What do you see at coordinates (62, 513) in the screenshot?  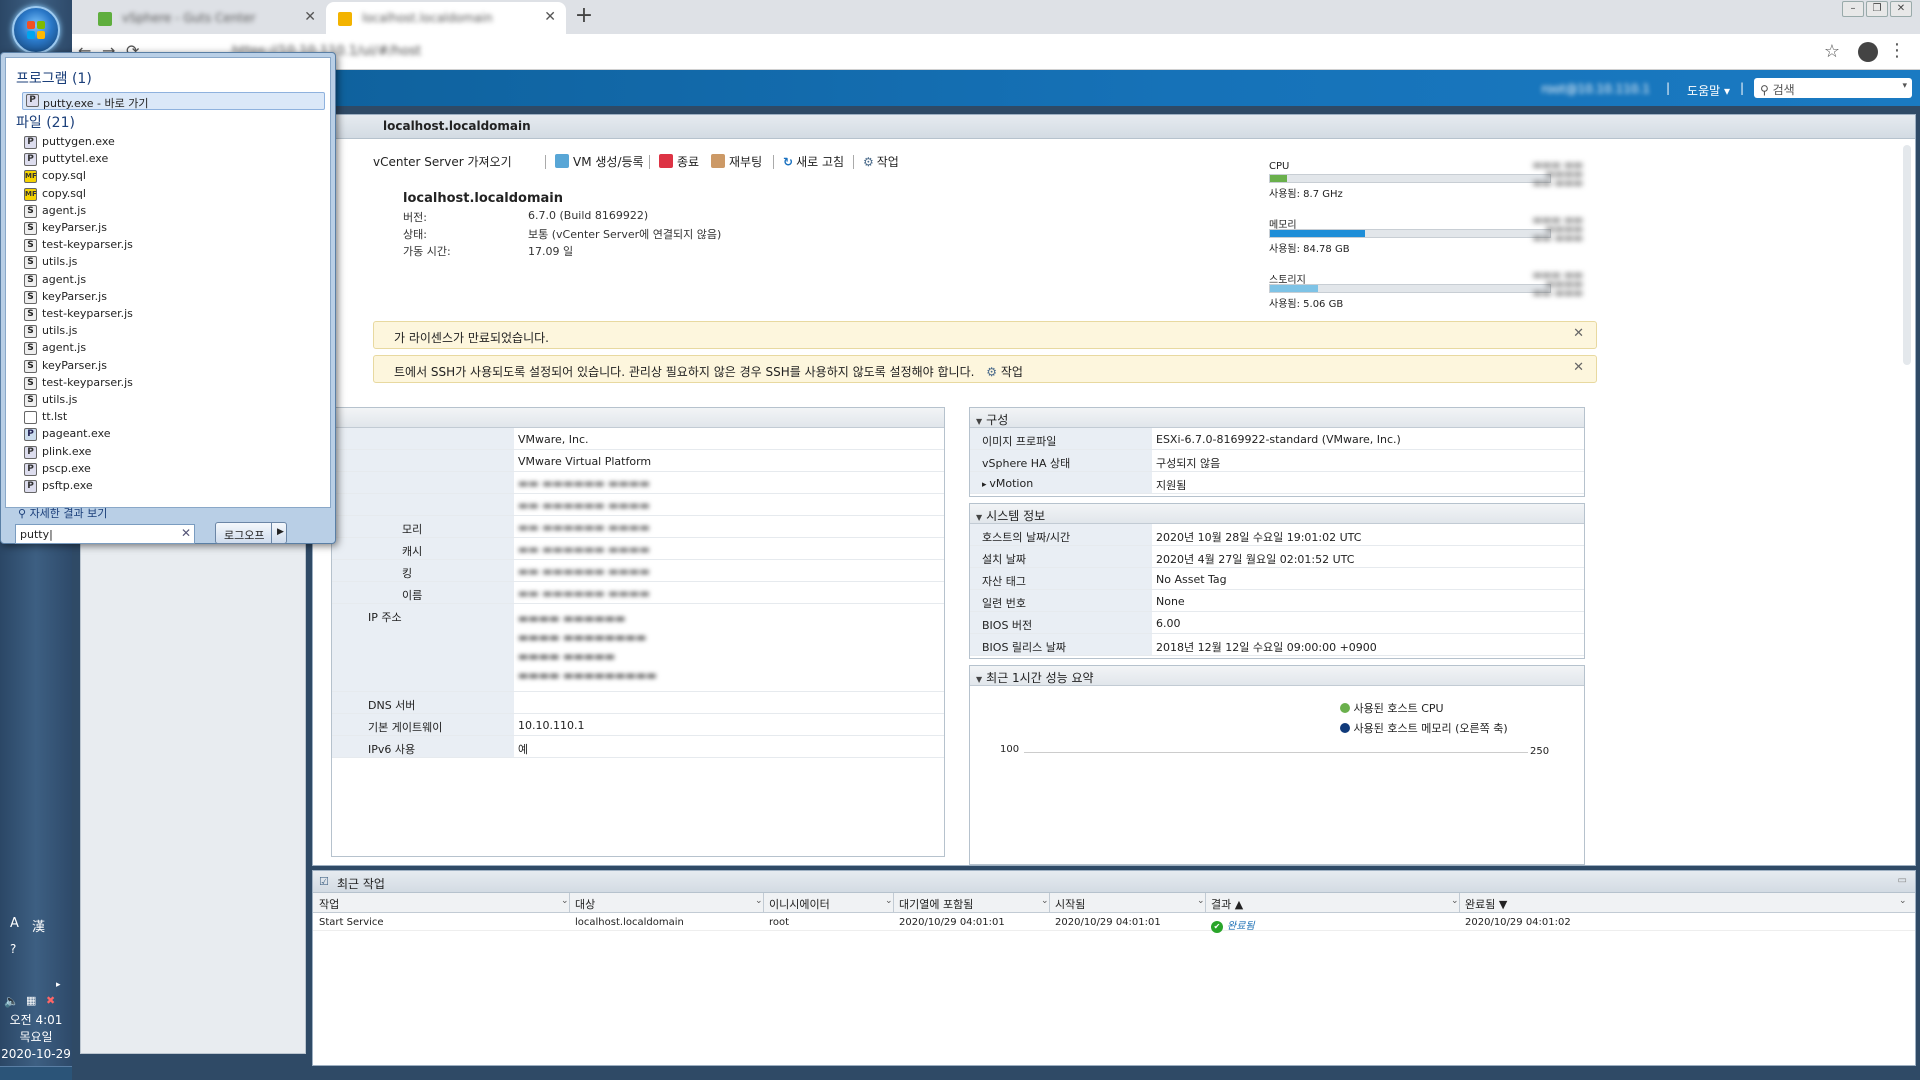 I see `more-results-link: ⚲ 자세한 결과 보기` at bounding box center [62, 513].